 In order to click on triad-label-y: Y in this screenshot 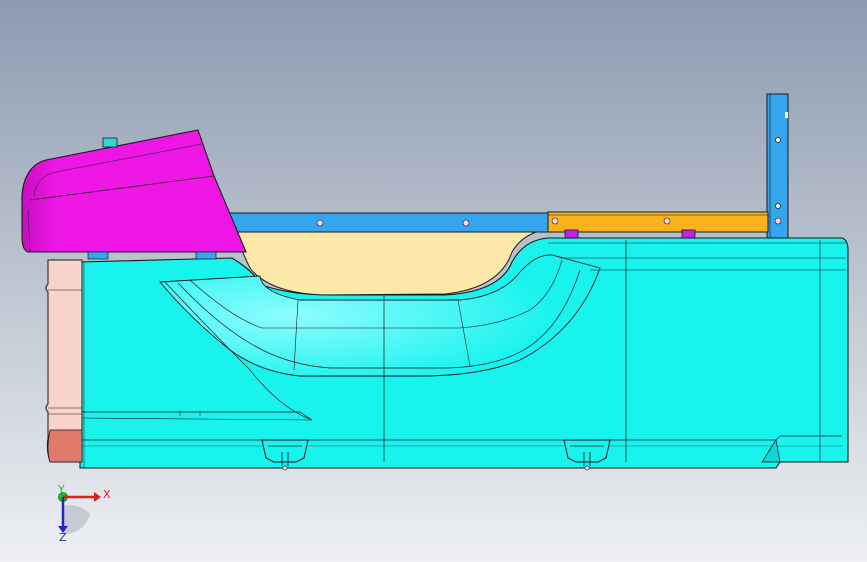, I will do `click(61, 489)`.